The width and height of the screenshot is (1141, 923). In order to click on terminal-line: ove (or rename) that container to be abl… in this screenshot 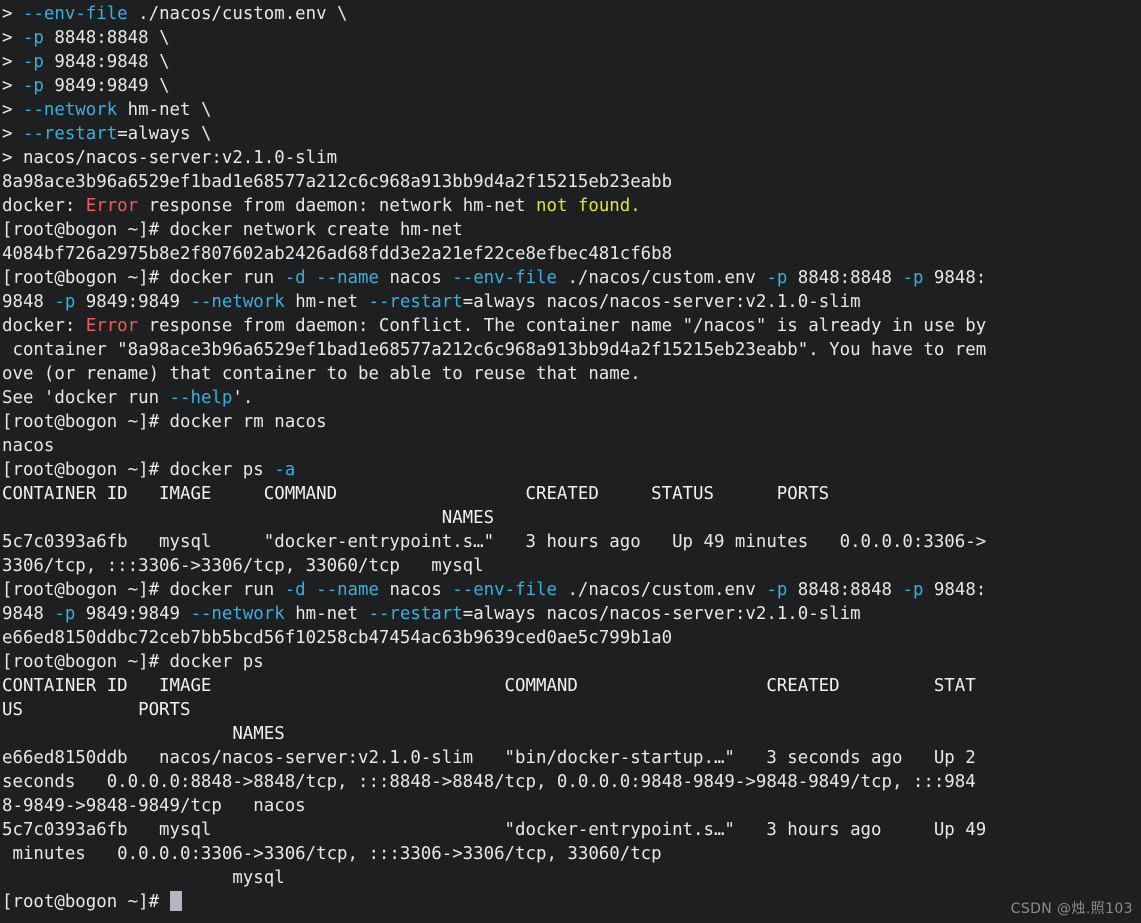, I will do `click(571, 374)`.